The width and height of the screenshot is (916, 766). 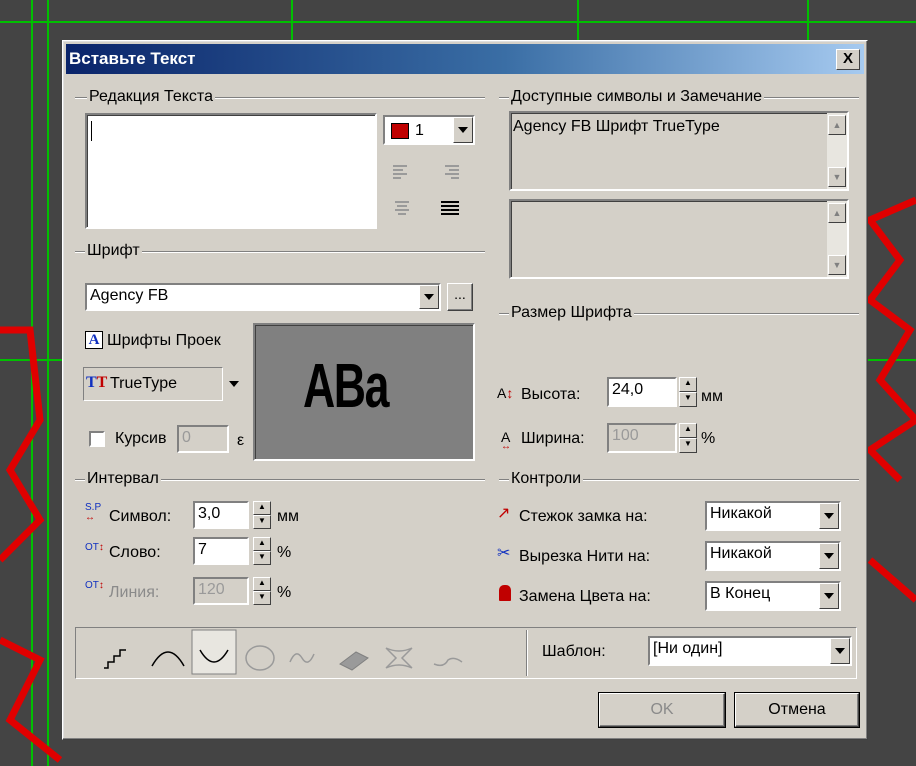 I want to click on font-preview-text: ABa, so click(x=346, y=386).